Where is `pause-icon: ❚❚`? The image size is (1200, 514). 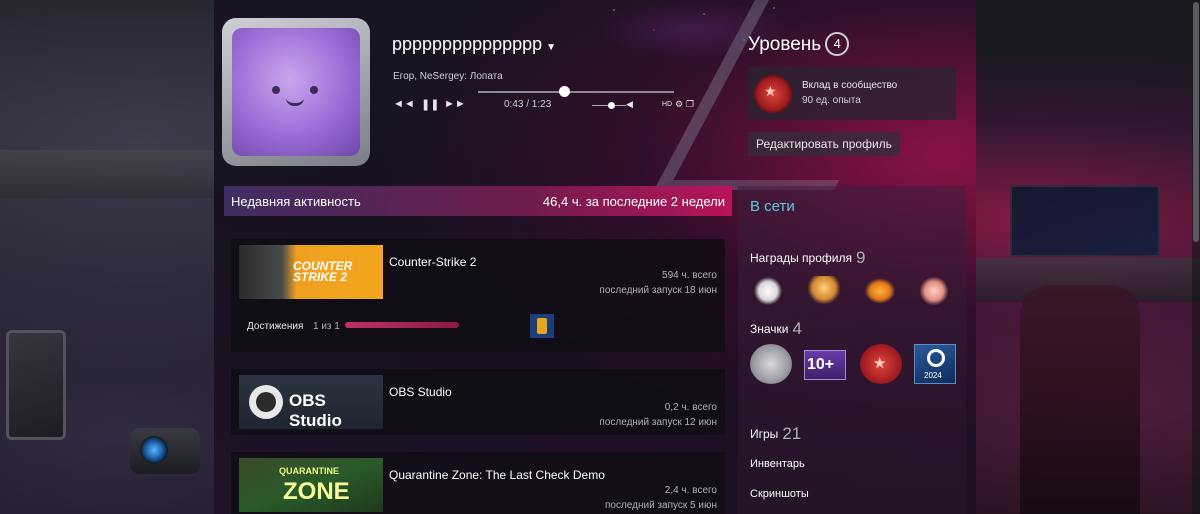 pause-icon: ❚❚ is located at coordinates (430, 104).